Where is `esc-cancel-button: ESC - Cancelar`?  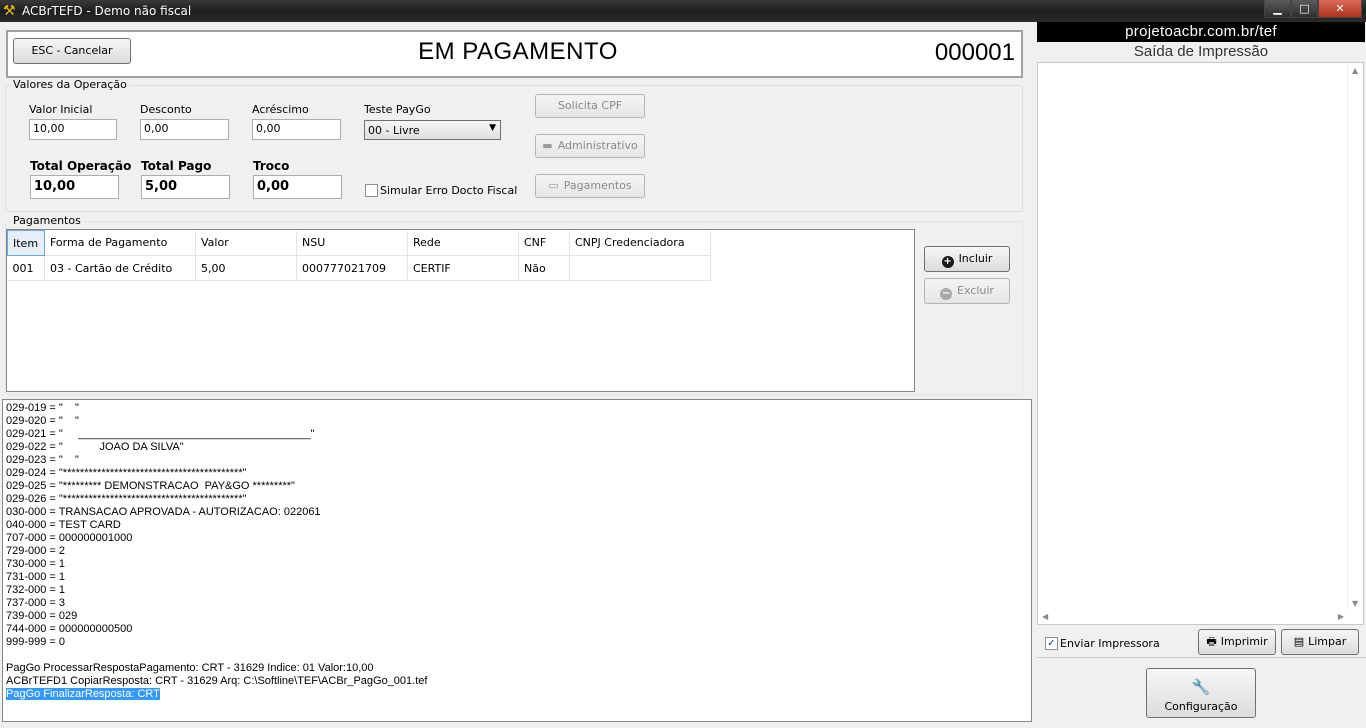 esc-cancel-button: ESC - Cancelar is located at coordinates (72, 51).